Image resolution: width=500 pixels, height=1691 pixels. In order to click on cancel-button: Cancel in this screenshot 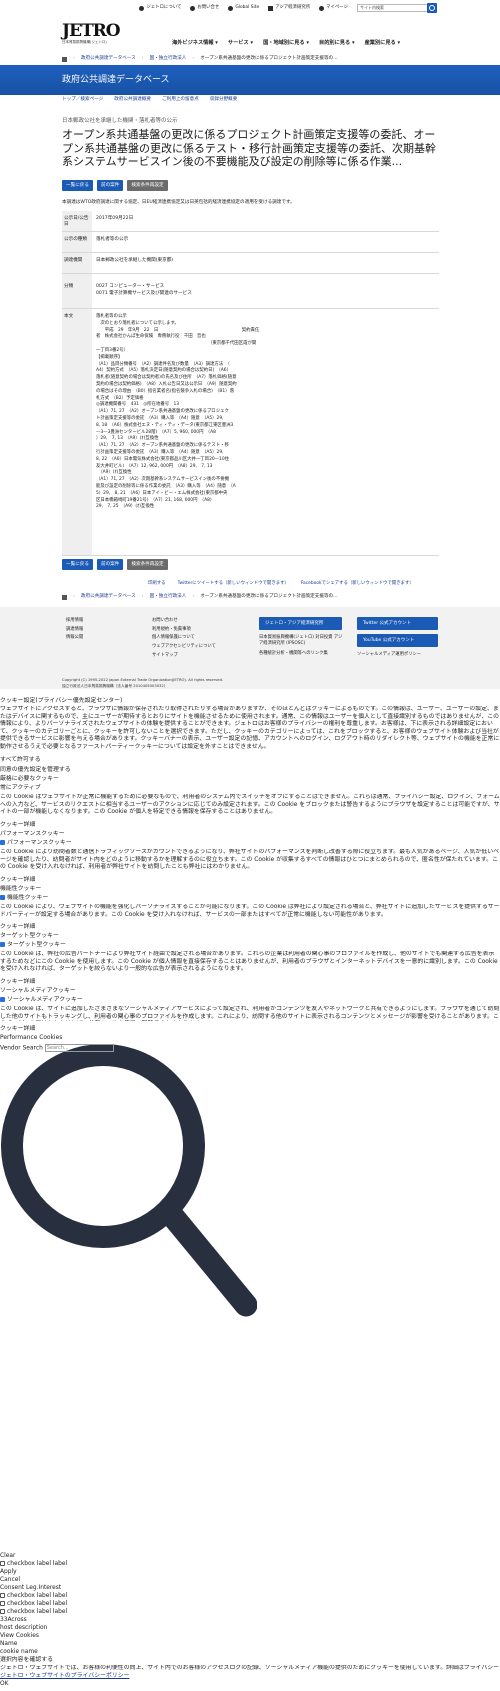, I will do `click(250, 1581)`.